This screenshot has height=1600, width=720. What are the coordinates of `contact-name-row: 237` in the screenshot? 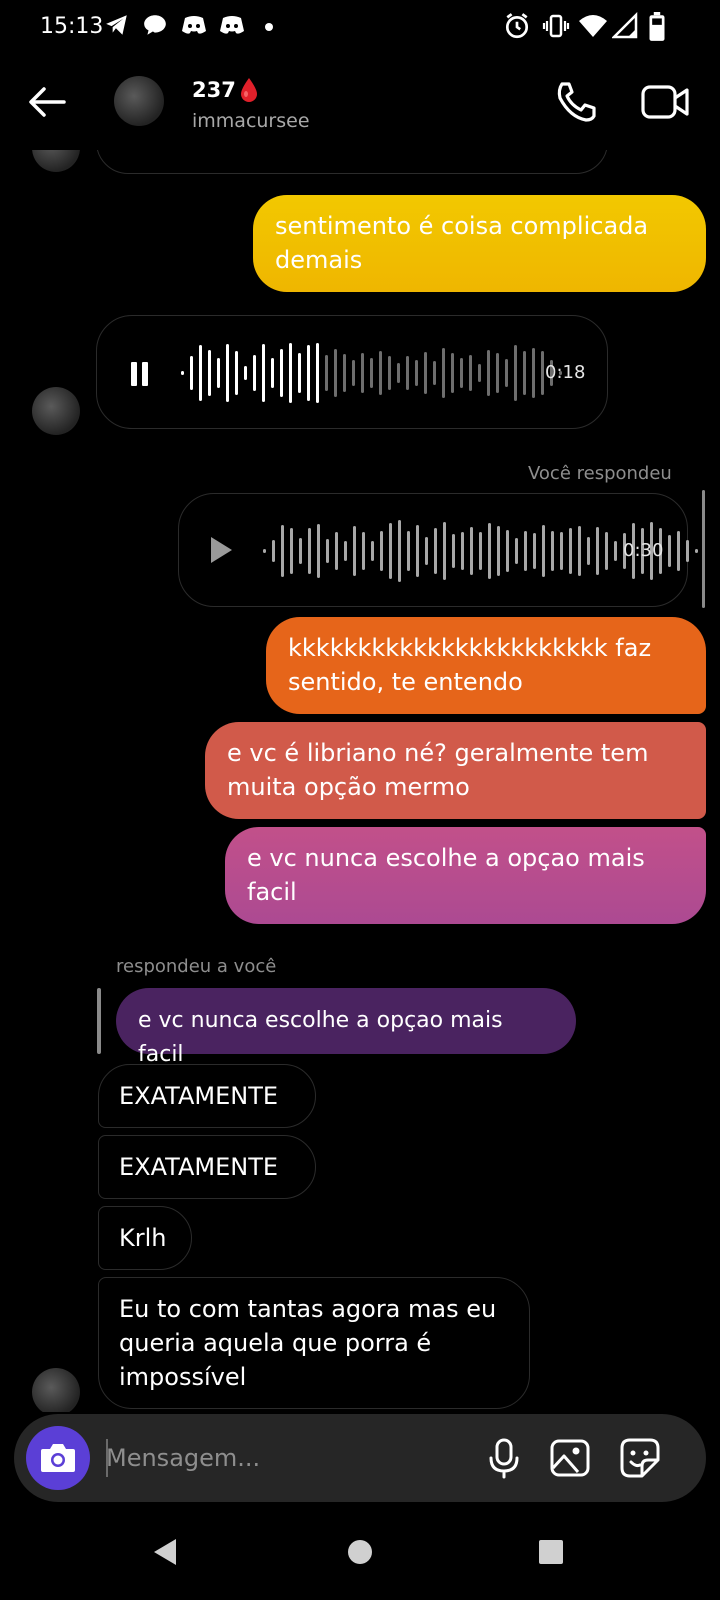 It's located at (226, 90).